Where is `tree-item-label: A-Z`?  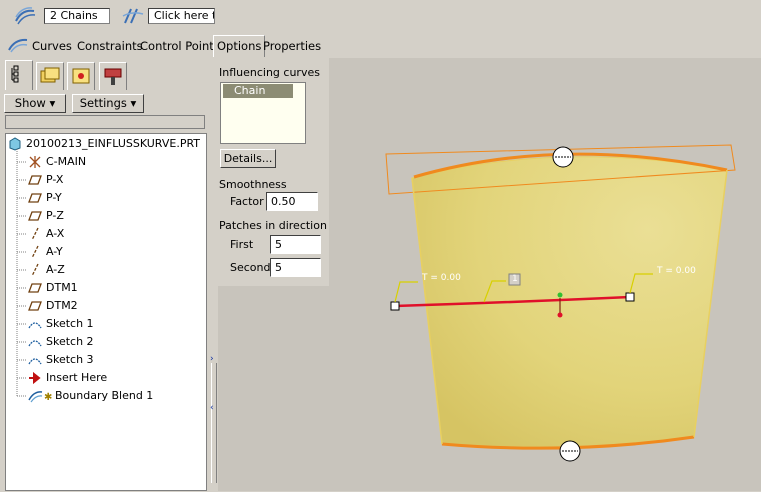 tree-item-label: A-Z is located at coordinates (55, 269).